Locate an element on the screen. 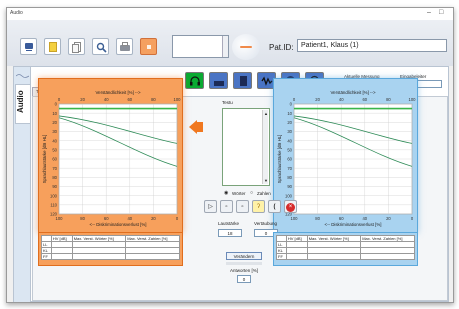 The width and height of the screenshot is (459, 309). toolbar: Pat.ID: Patient1, Klaus (1) is located at coordinates (230, 43).